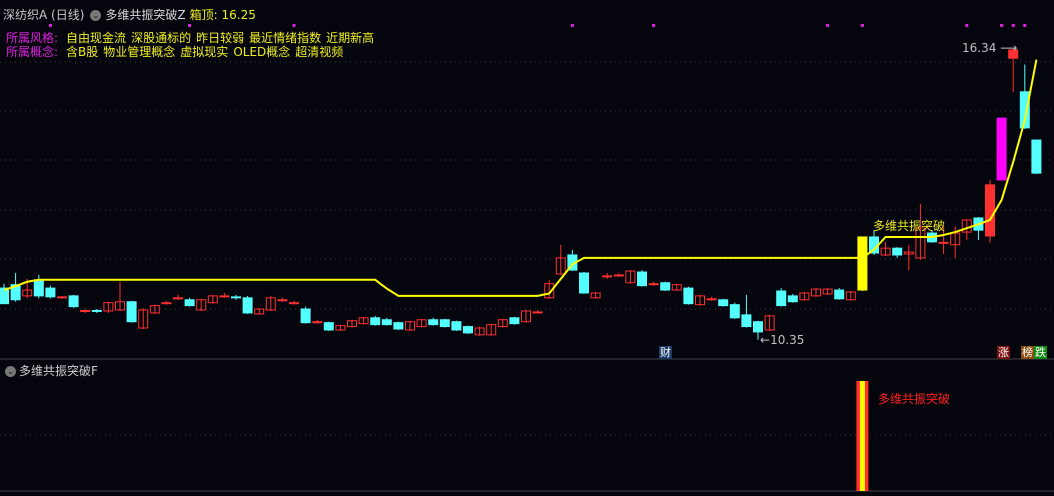 This screenshot has height=496, width=1054. What do you see at coordinates (32, 52) in the screenshot?
I see `concept-label: 所属概念:` at bounding box center [32, 52].